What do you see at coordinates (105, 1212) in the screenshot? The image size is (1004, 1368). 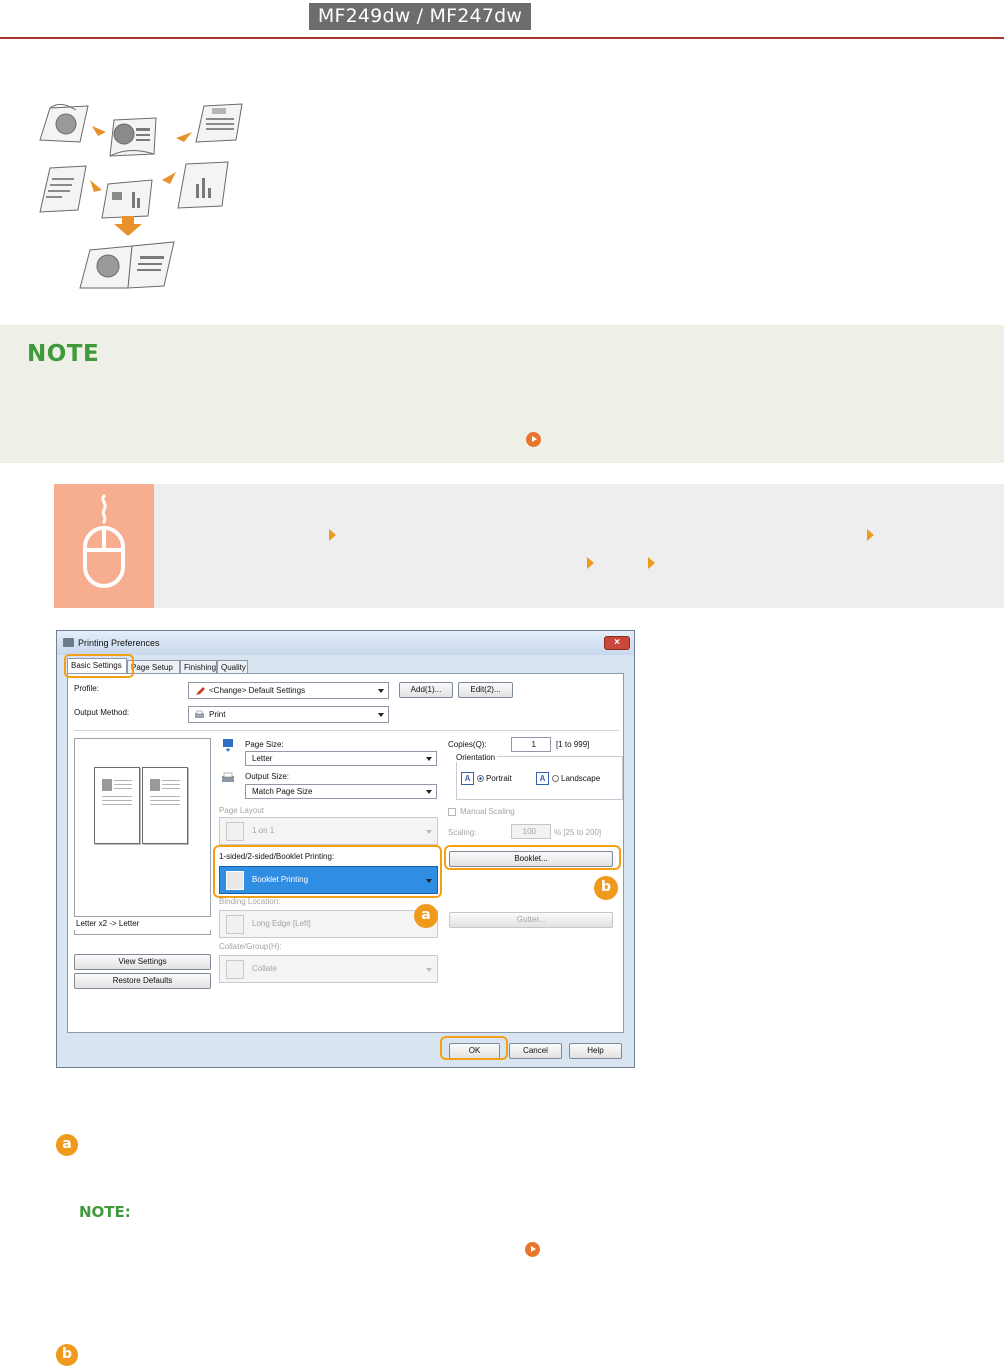 I see `annotation-note-title: NOTE:` at bounding box center [105, 1212].